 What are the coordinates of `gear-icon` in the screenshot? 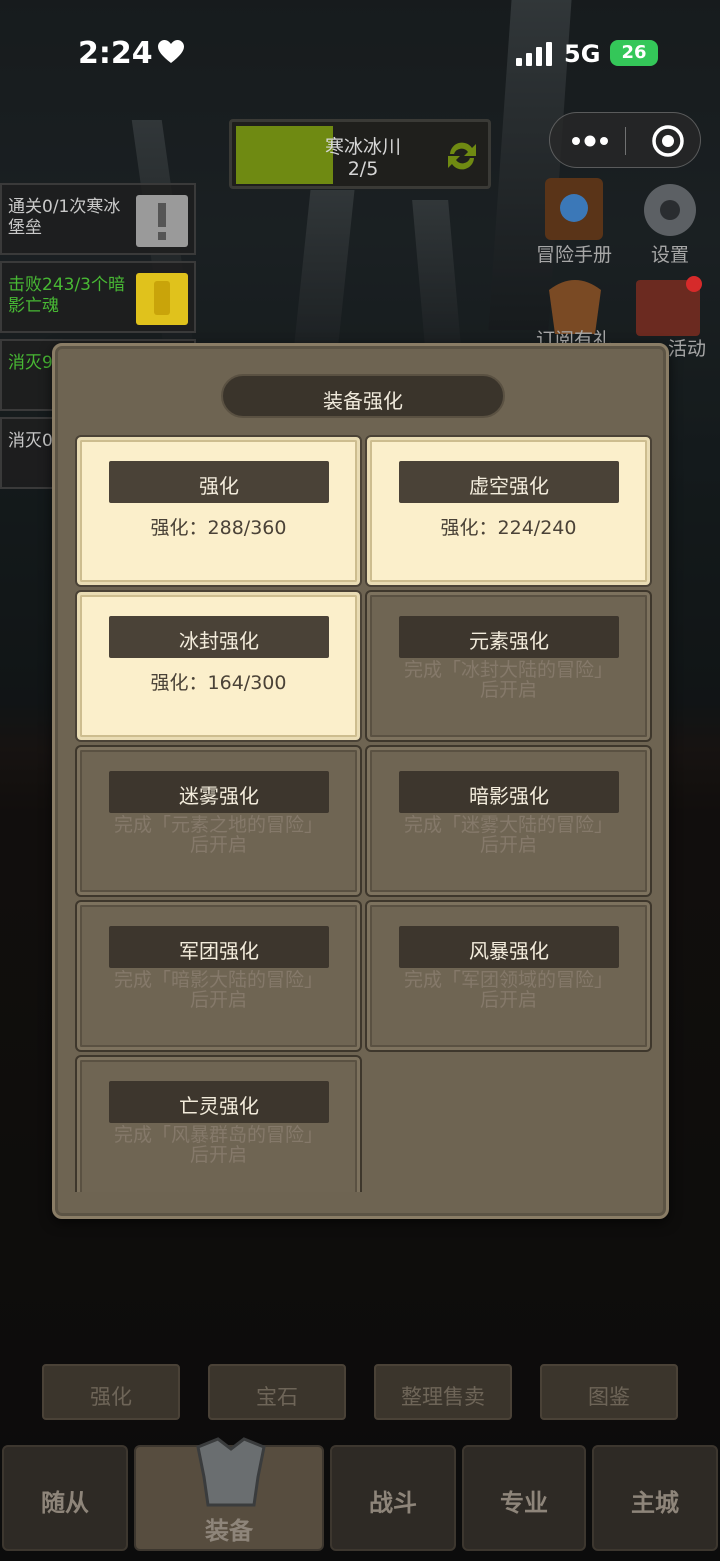 It's located at (670, 211).